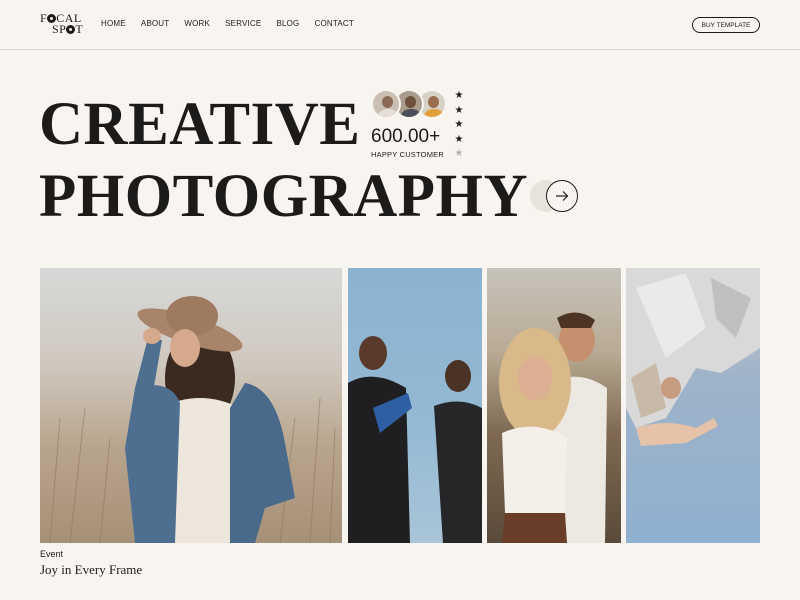 This screenshot has height=600, width=800. I want to click on focal-spot-logo: F CAL SP T, so click(65, 25).